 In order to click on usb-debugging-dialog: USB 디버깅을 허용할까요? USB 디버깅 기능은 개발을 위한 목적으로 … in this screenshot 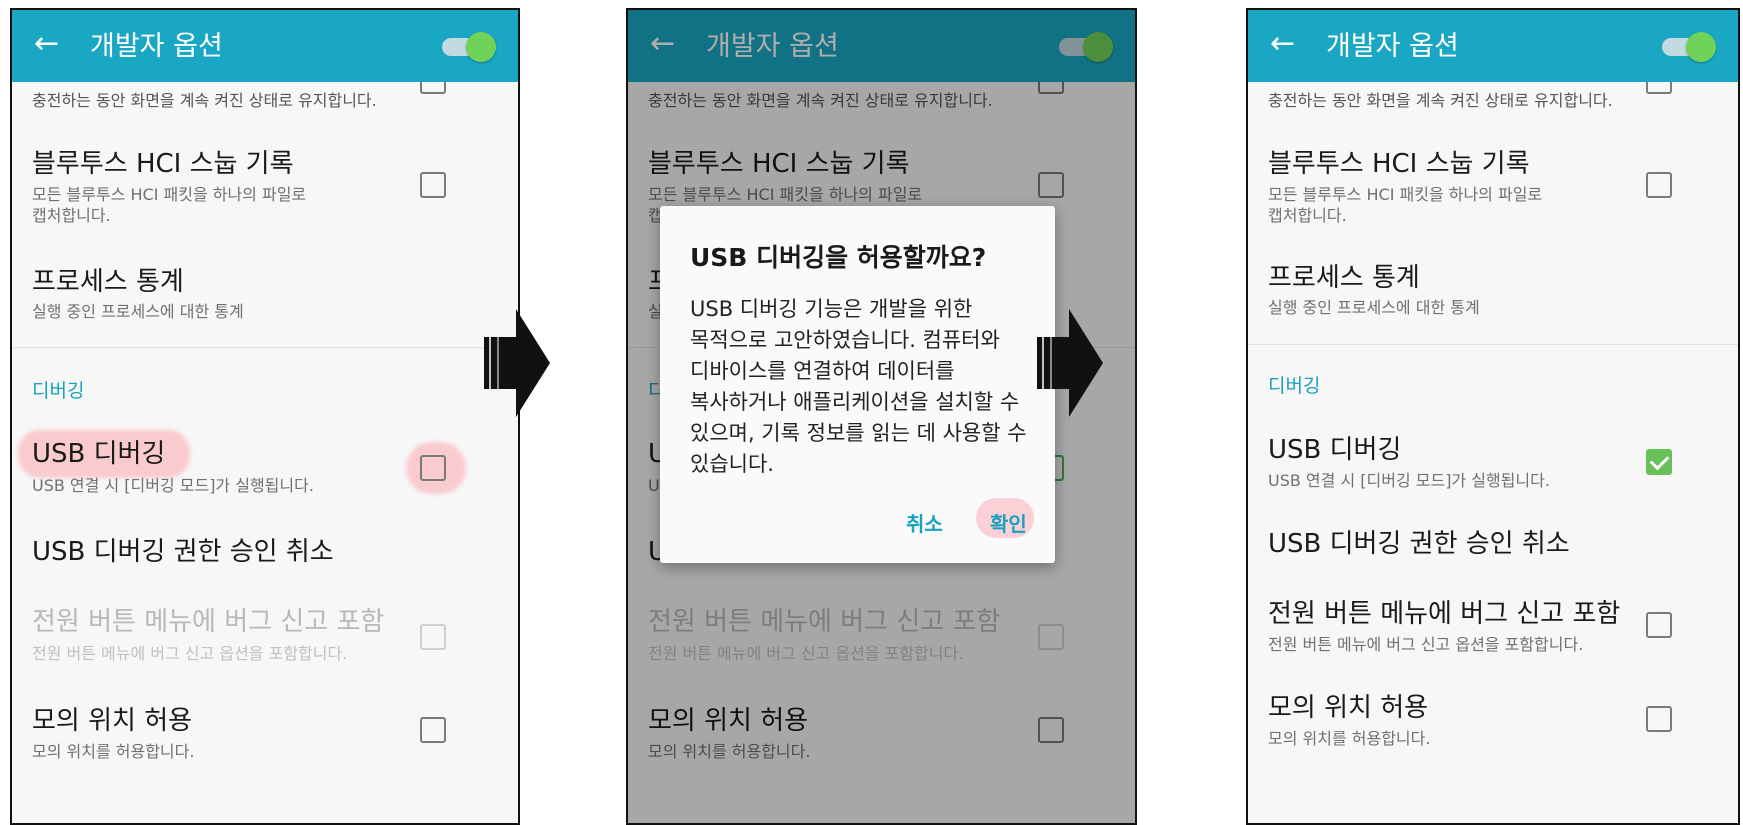, I will do `click(857, 384)`.